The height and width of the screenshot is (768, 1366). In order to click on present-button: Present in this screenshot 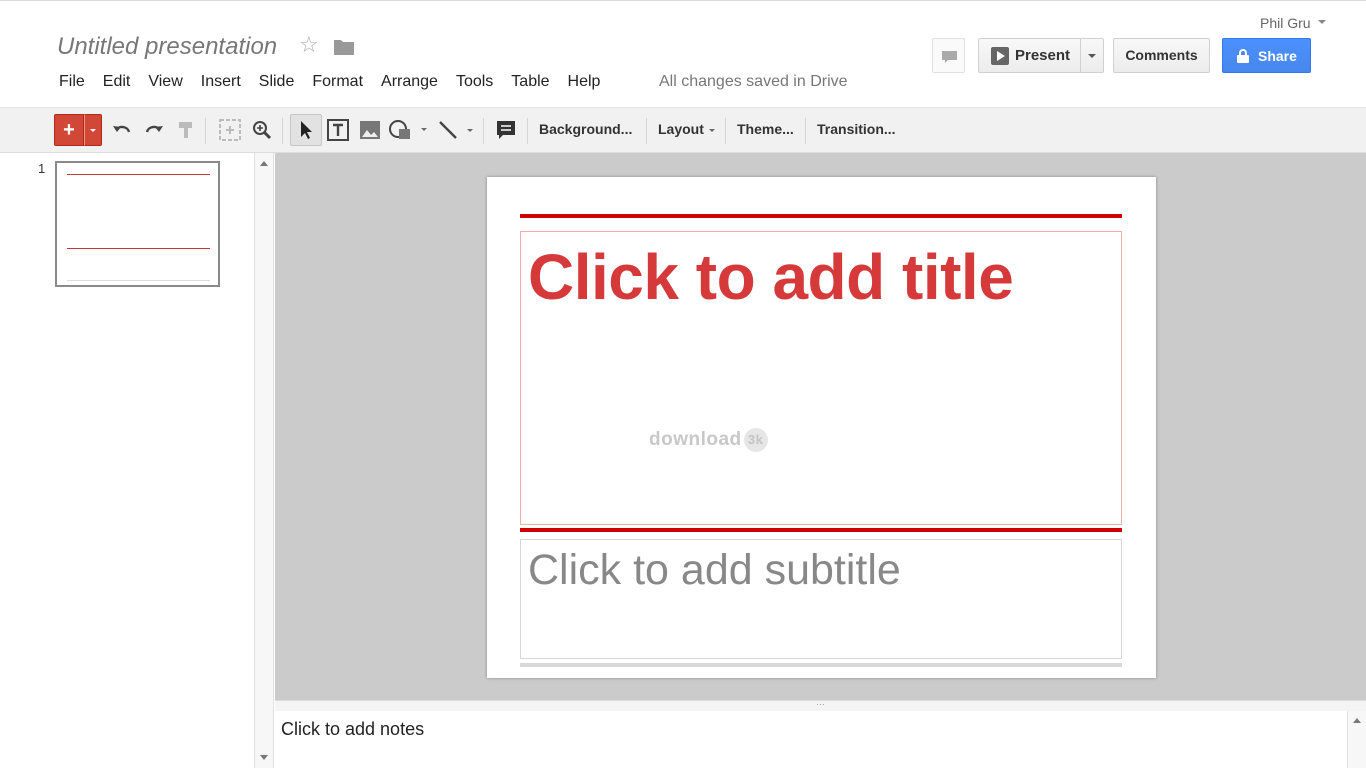, I will do `click(1029, 55)`.